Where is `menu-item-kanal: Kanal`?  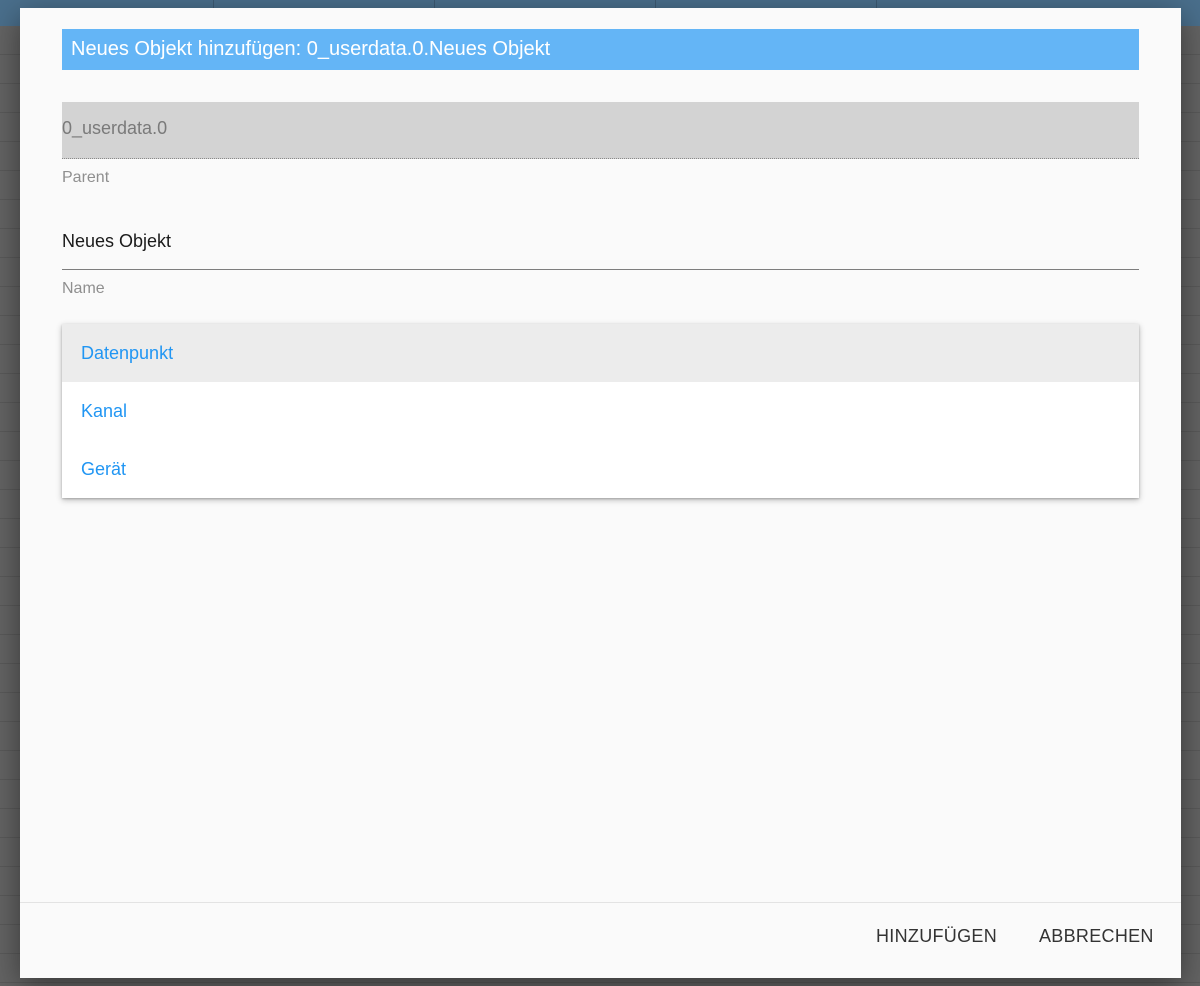 menu-item-kanal: Kanal is located at coordinates (600, 411).